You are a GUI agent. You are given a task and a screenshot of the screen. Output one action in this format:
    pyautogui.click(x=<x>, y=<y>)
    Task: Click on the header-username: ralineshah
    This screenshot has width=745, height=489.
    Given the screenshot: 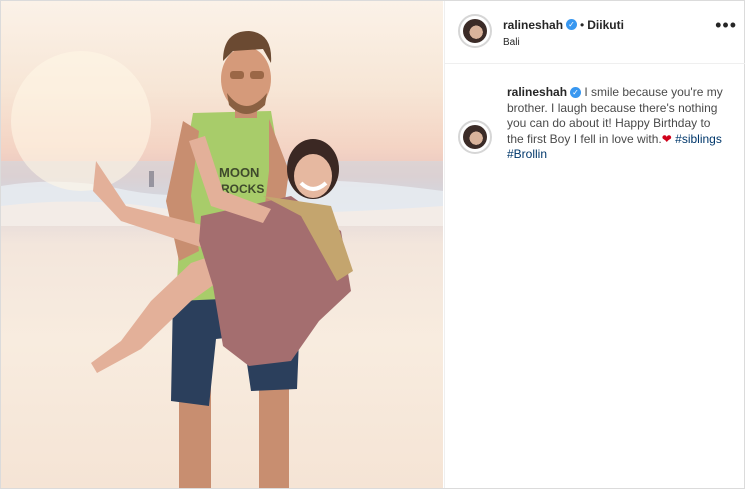 What is the action you would take?
    pyautogui.click(x=533, y=25)
    